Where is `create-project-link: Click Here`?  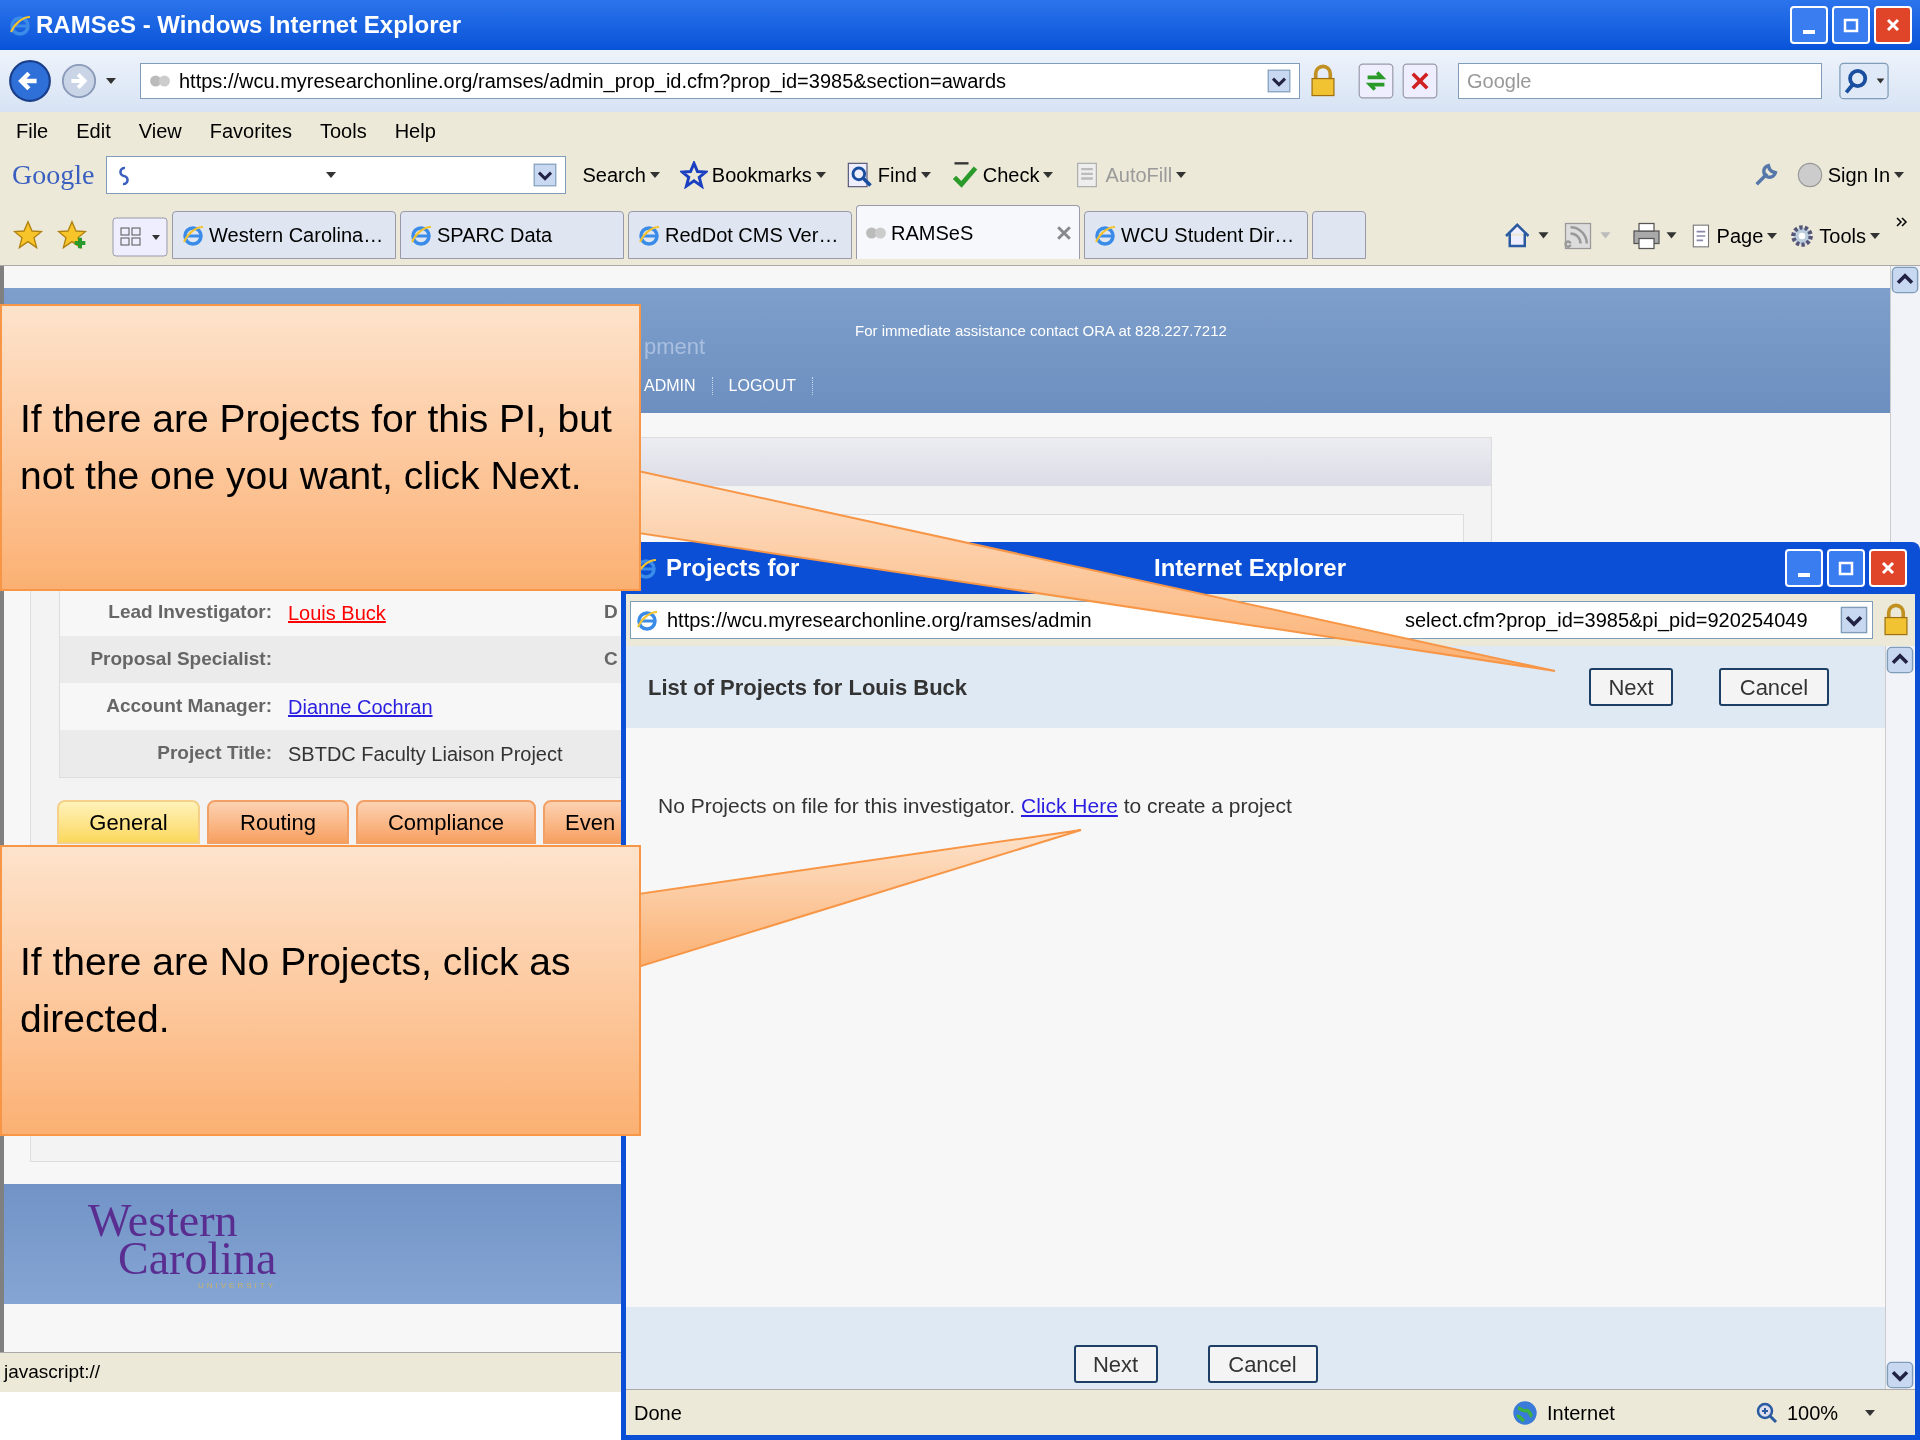
create-project-link: Click Here is located at coordinates (1069, 805).